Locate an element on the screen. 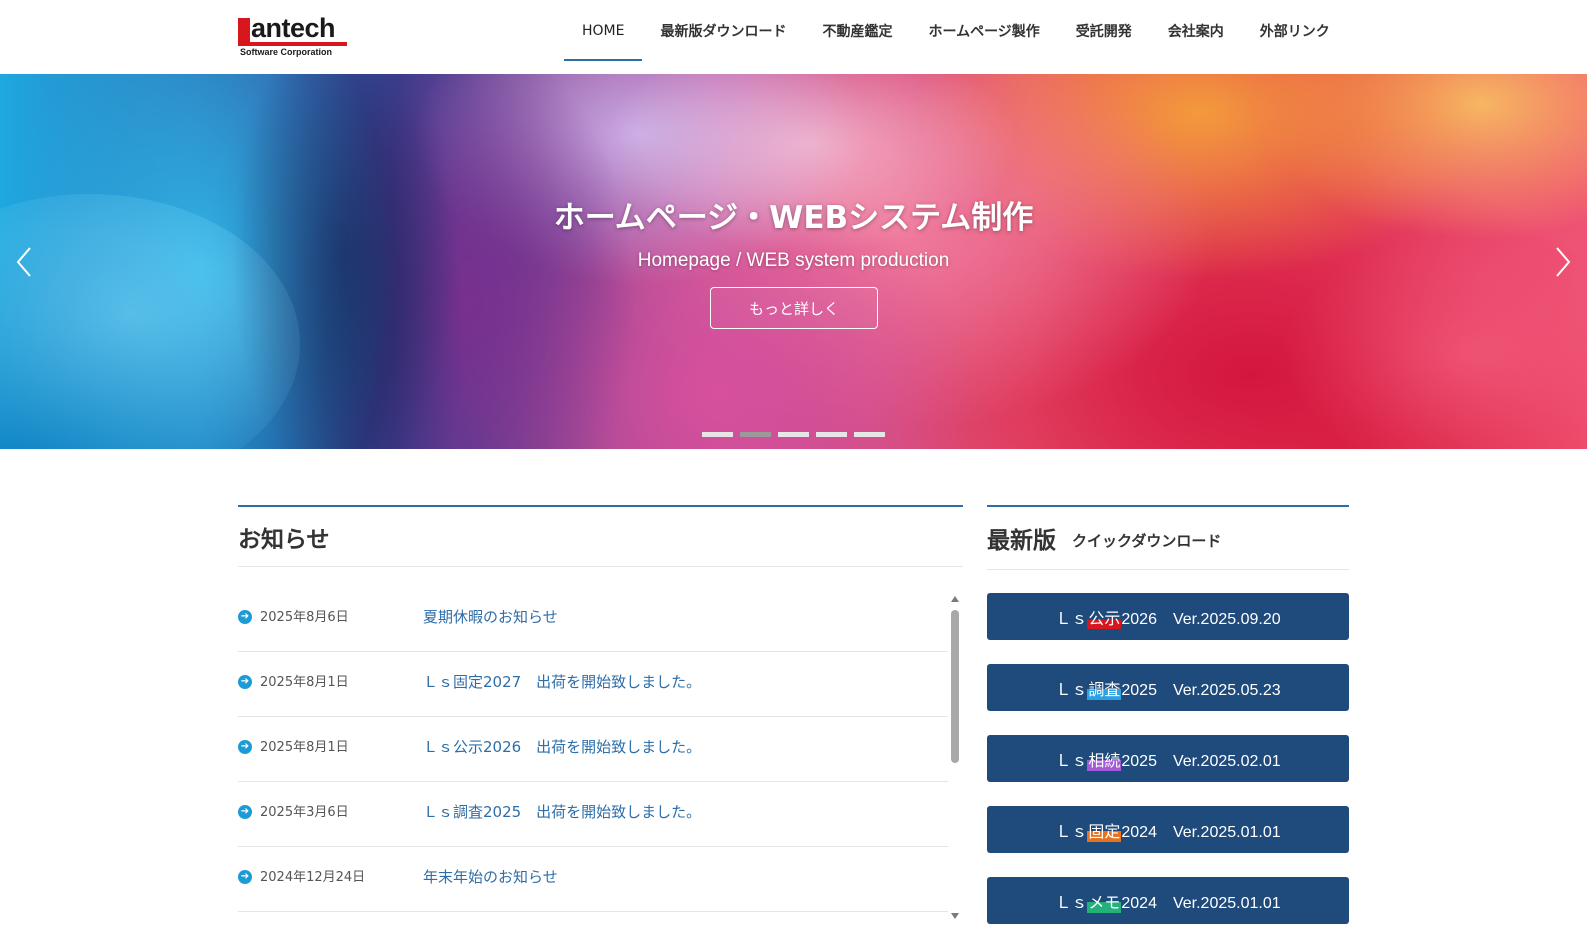  latest-header: 最新版 クイックダウンロード is located at coordinates (1168, 538).